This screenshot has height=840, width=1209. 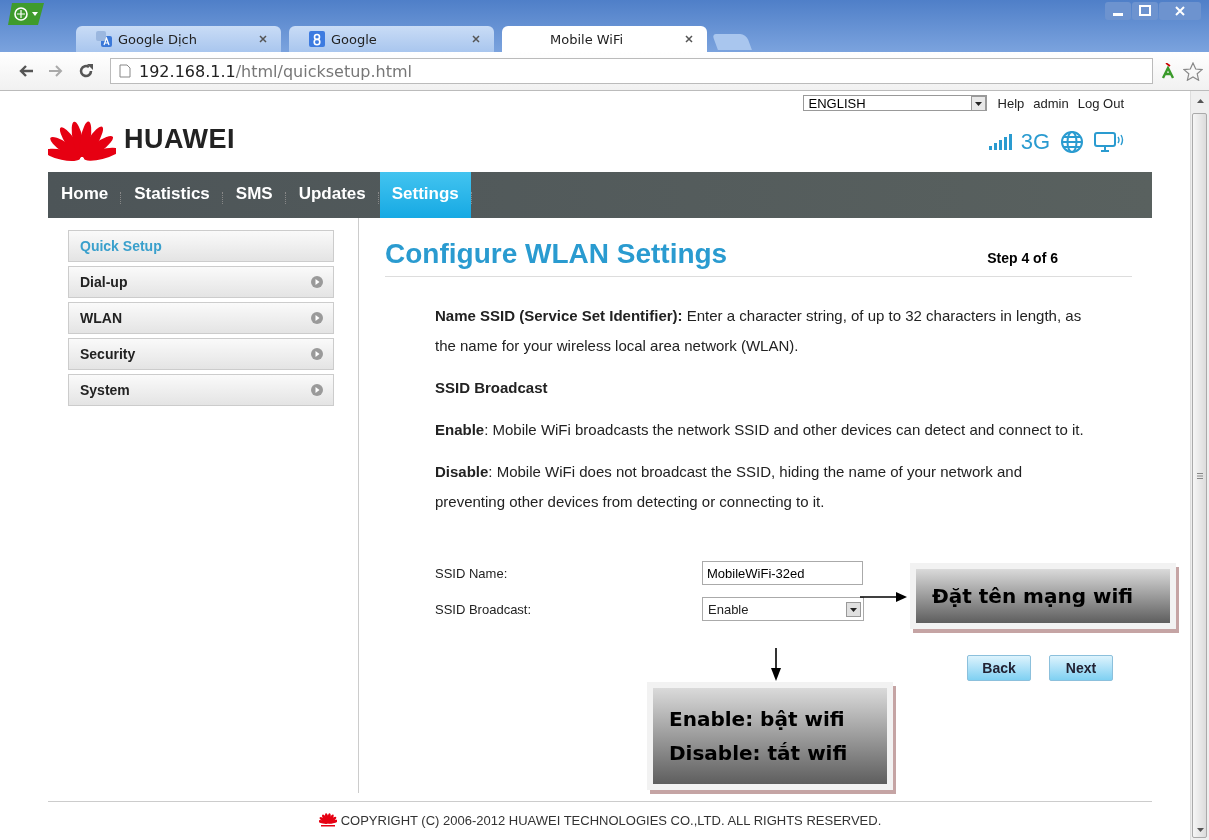 I want to click on nav-tab: Home, so click(x=91, y=195).